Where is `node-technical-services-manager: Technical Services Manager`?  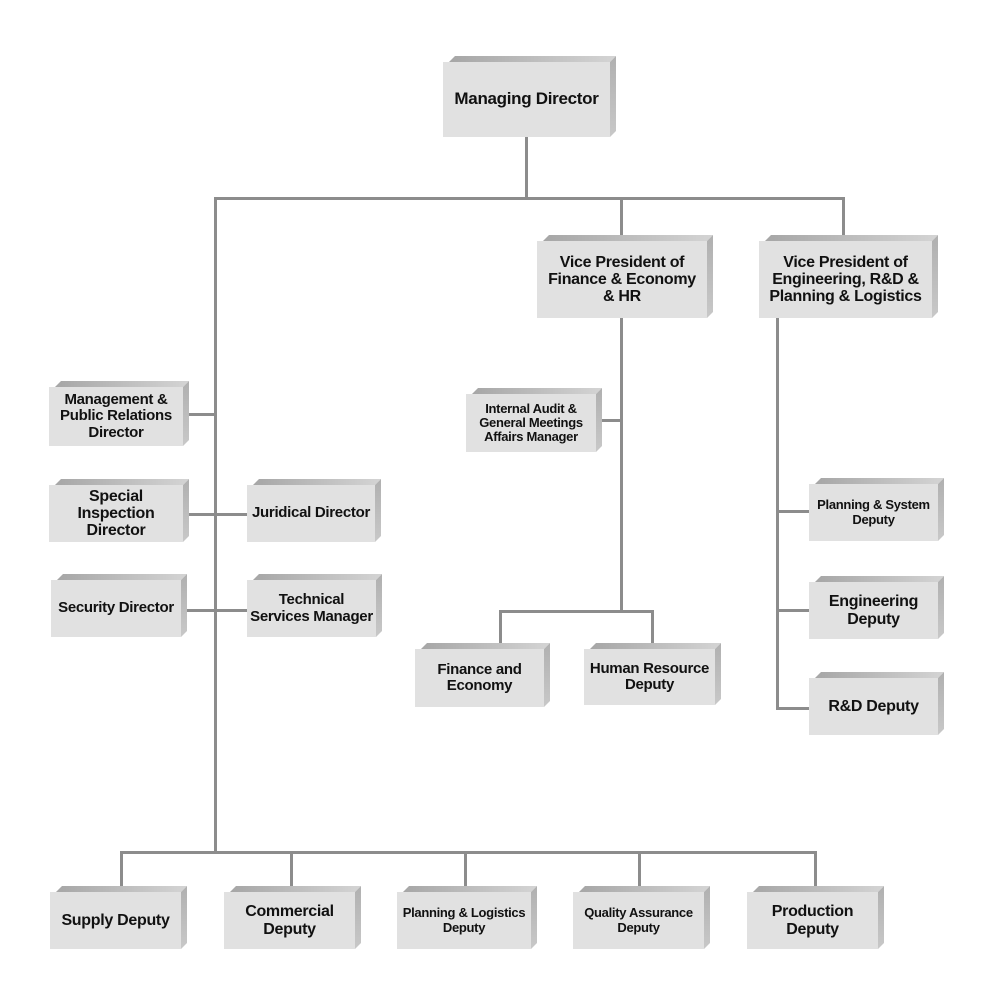
node-technical-services-manager: Technical Services Manager is located at coordinates (311, 608).